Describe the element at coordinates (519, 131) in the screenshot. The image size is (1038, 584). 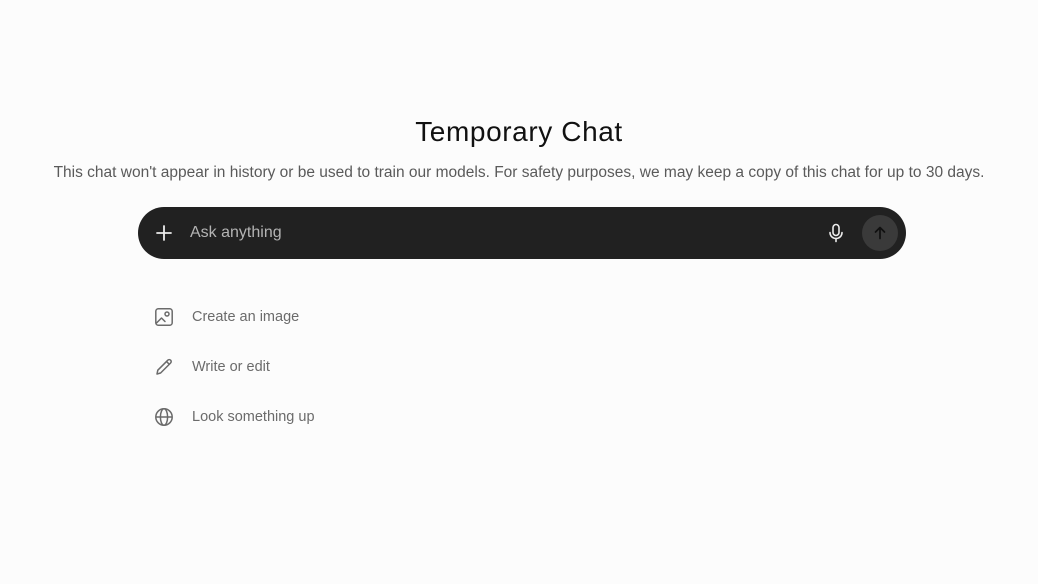
I see `page-title: Temporary Chat` at that location.